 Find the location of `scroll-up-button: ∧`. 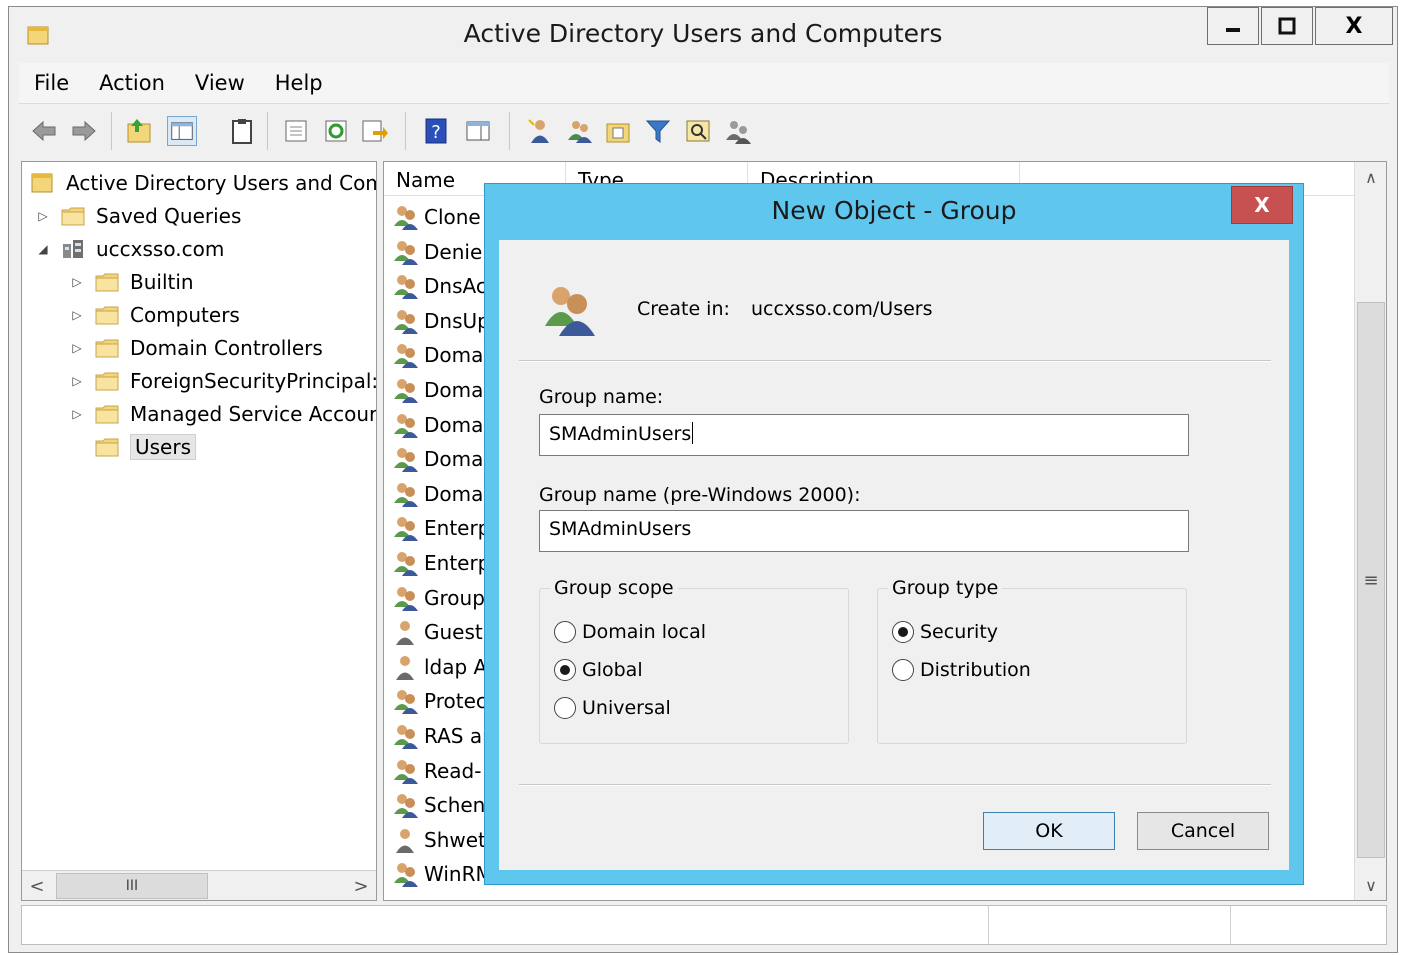

scroll-up-button: ∧ is located at coordinates (1370, 177).